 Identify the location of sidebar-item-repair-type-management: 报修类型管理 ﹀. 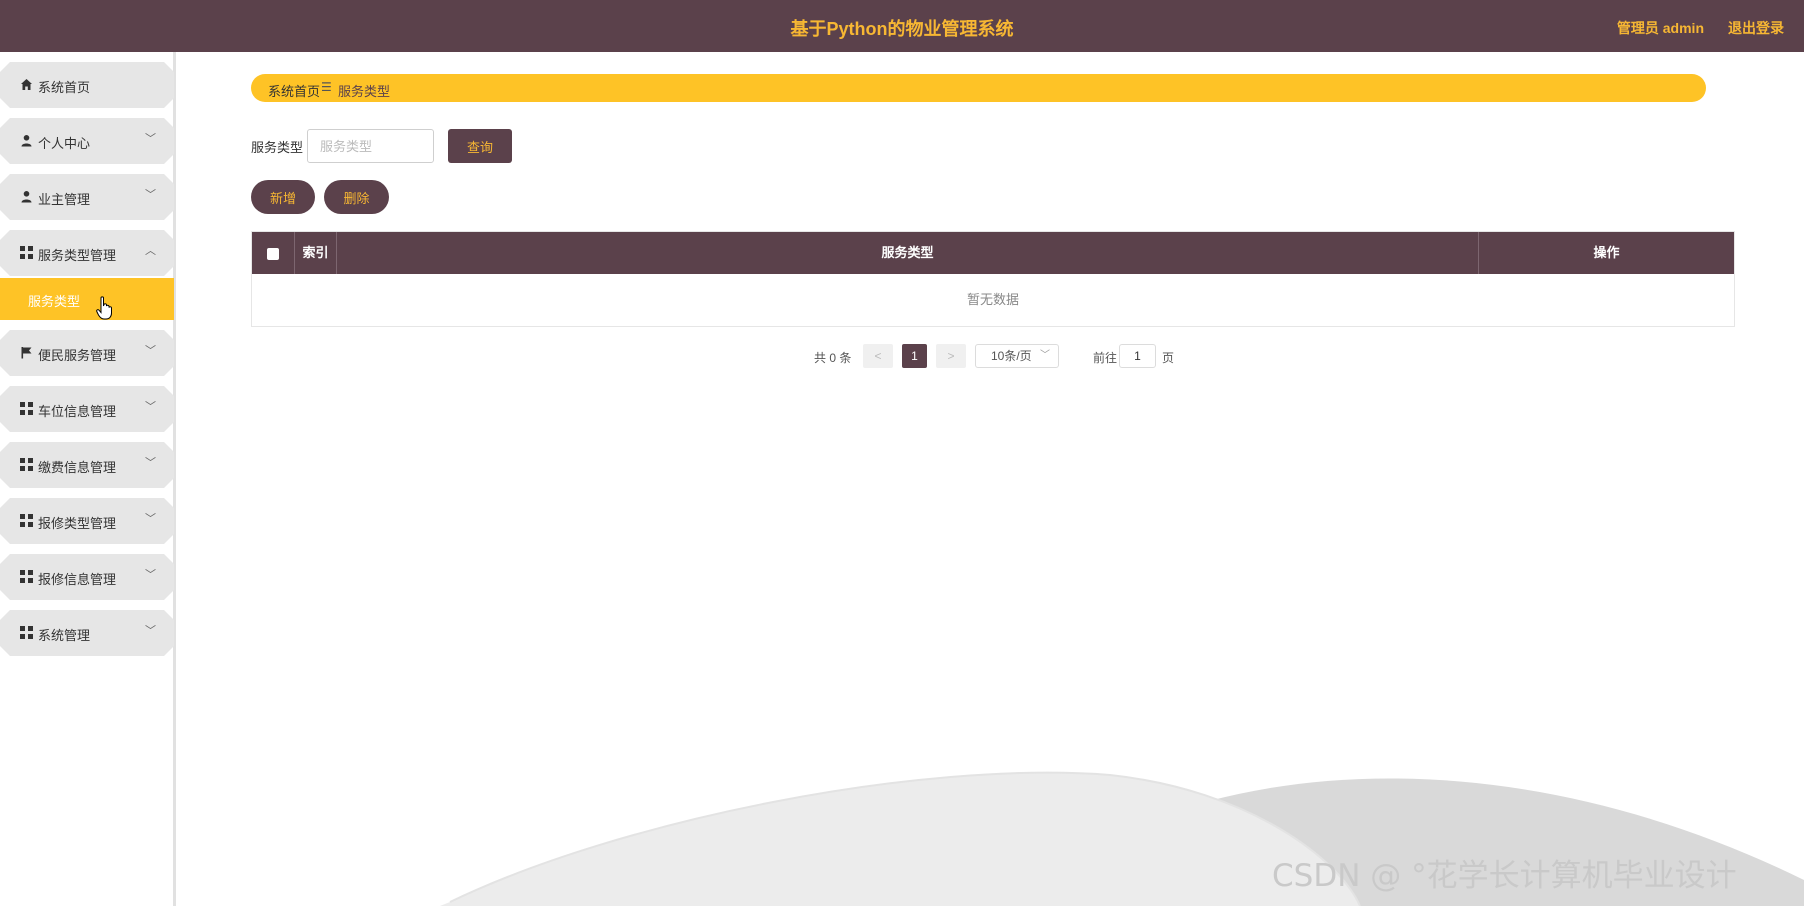
(87, 521).